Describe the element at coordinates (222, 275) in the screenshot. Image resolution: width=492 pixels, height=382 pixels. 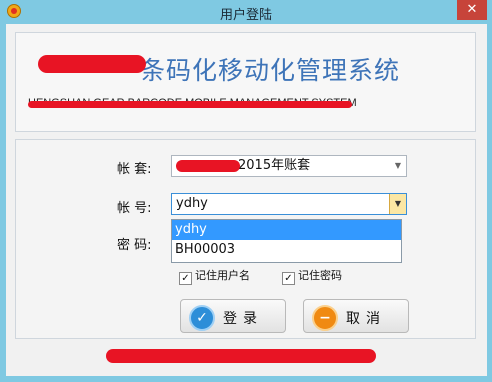
I see `remember-user-label: 记住用户名` at that location.